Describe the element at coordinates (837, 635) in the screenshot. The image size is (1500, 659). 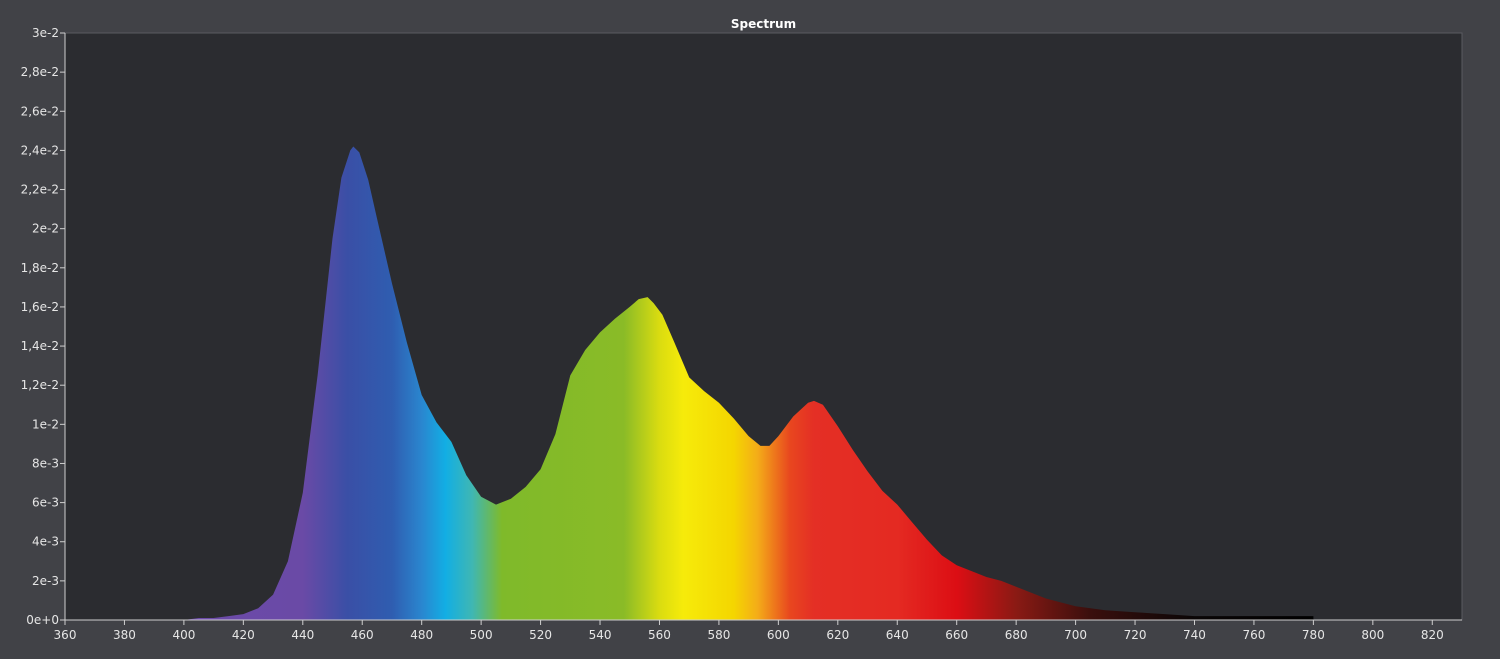
I see `x-tick-label: 620` at that location.